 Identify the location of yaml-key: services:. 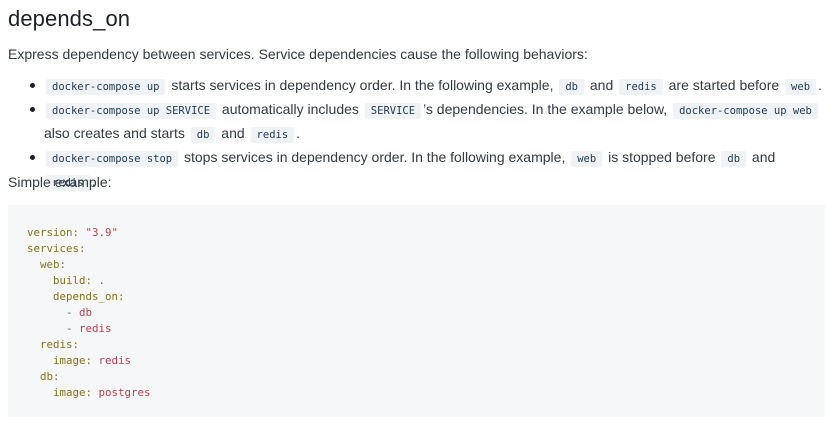
(56, 248).